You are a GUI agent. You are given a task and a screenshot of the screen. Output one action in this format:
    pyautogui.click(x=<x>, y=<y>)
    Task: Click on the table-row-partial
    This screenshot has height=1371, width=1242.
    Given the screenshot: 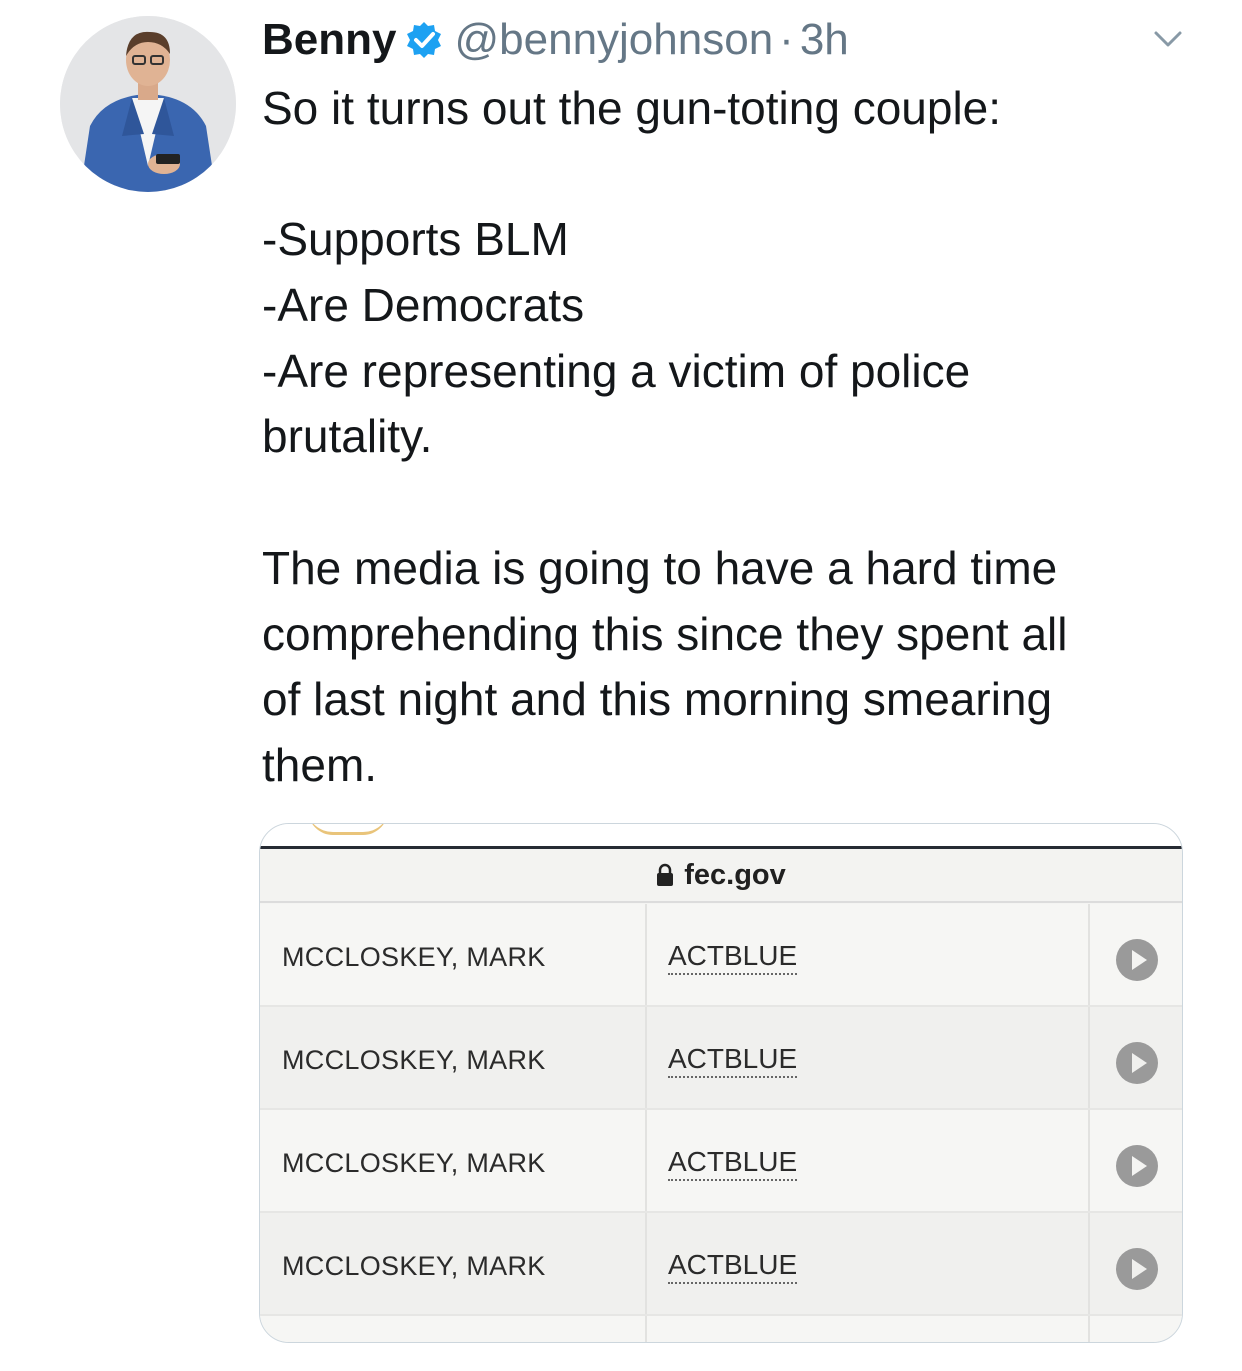 What is the action you would take?
    pyautogui.click(x=721, y=1329)
    